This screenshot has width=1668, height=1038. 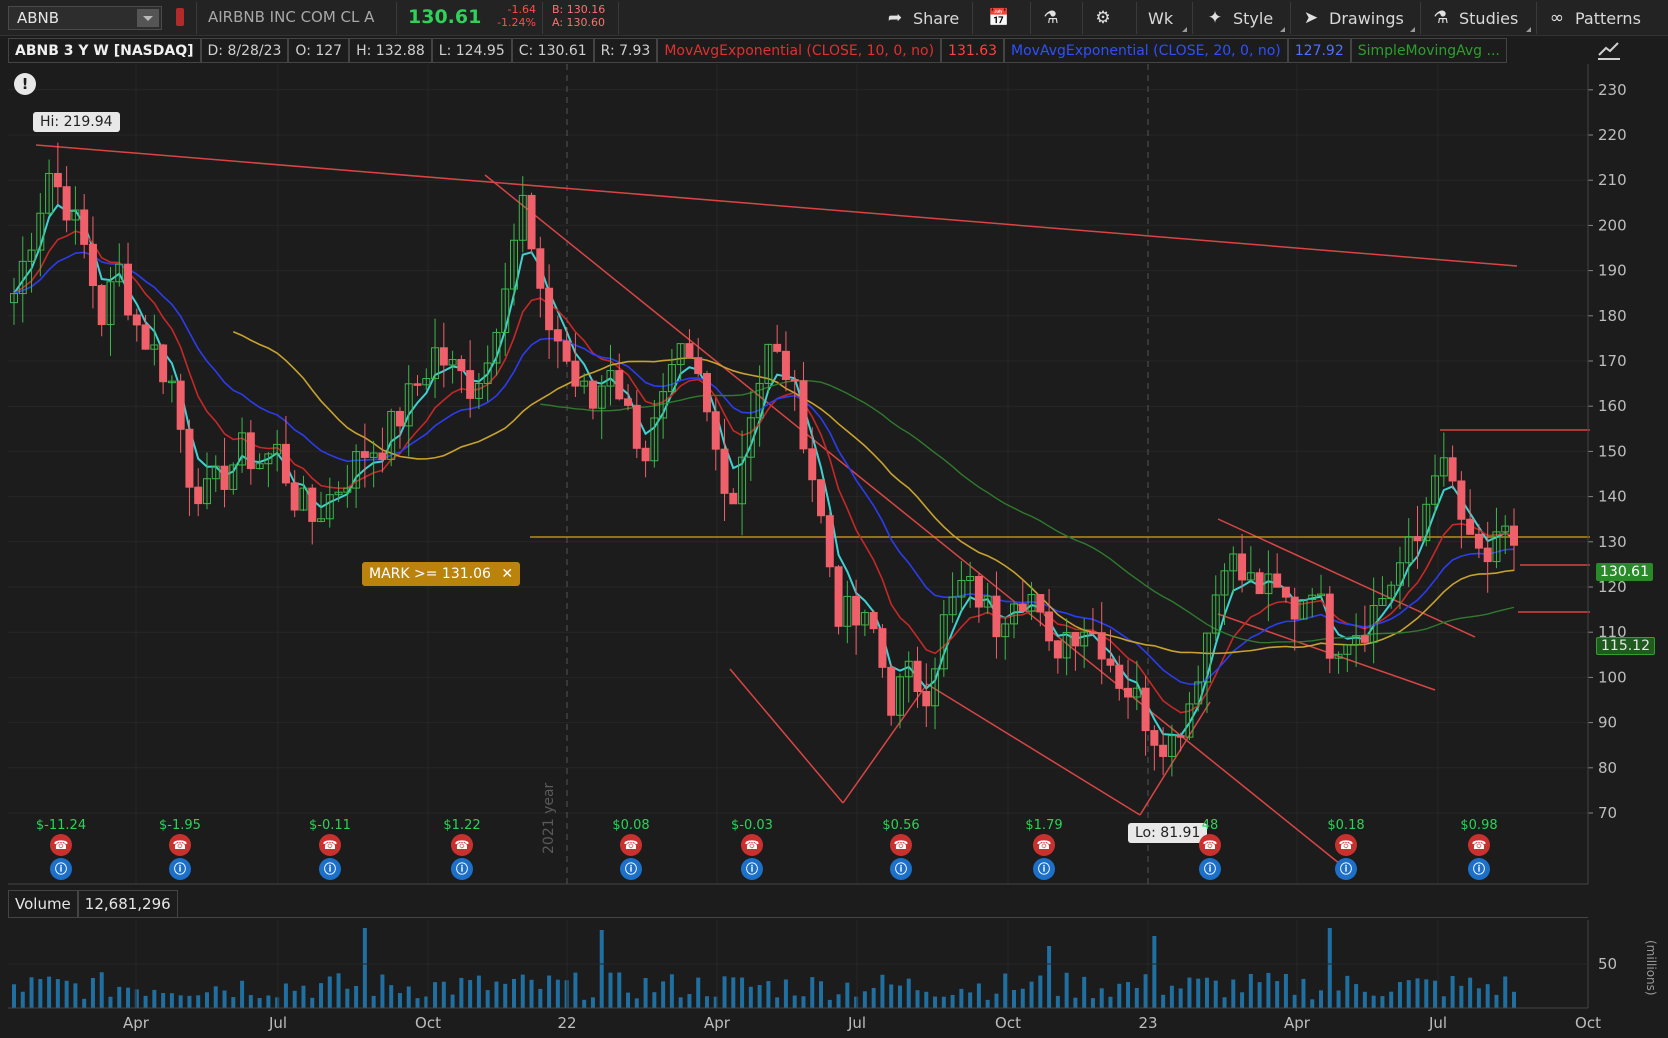 I want to click on aggregation-button: Wk, so click(x=1160, y=18).